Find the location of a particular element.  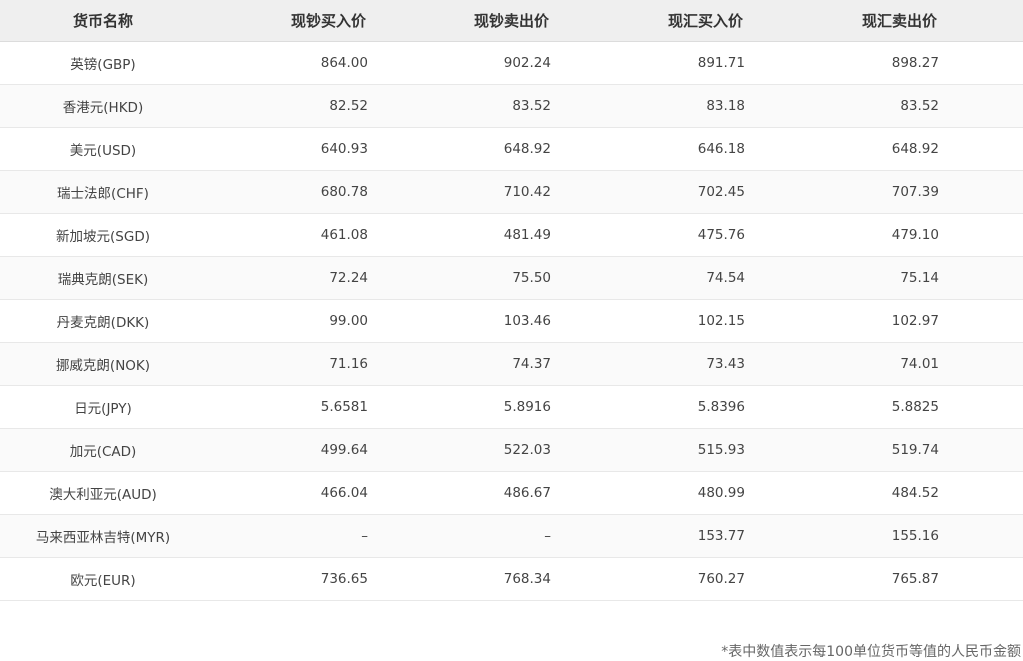

cash-buy-cell: 71.16 is located at coordinates (287, 364).